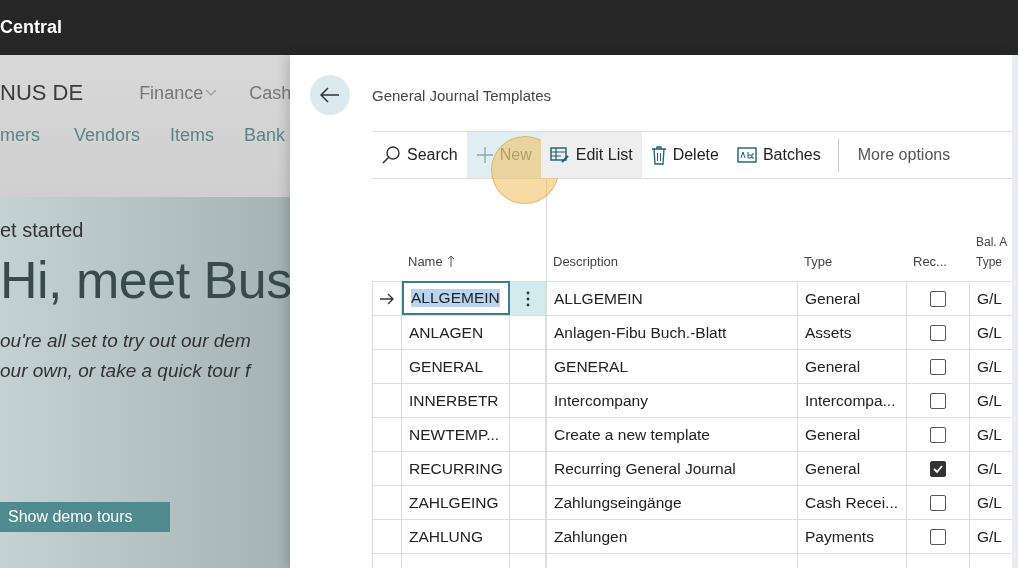  Describe the element at coordinates (672, 400) in the screenshot. I see `table-cell: Intercompany` at that location.